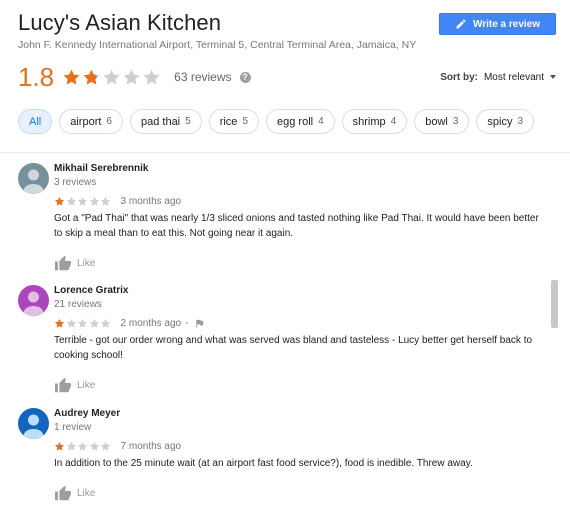  I want to click on sort-value: Most relevant, so click(513, 77).